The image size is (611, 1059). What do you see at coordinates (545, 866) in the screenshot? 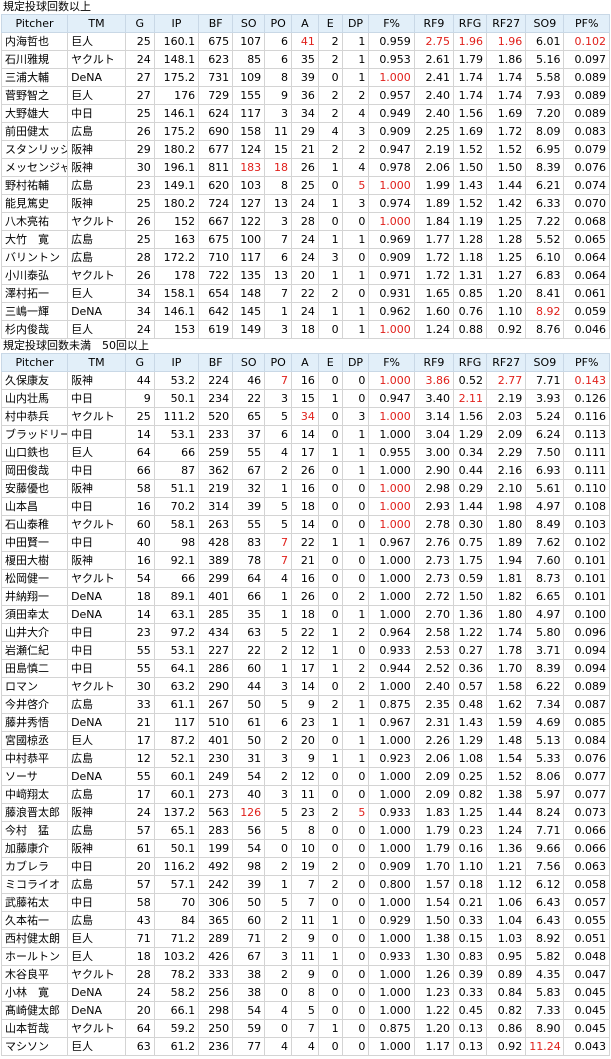
I see `stat-cell: 7.56` at bounding box center [545, 866].